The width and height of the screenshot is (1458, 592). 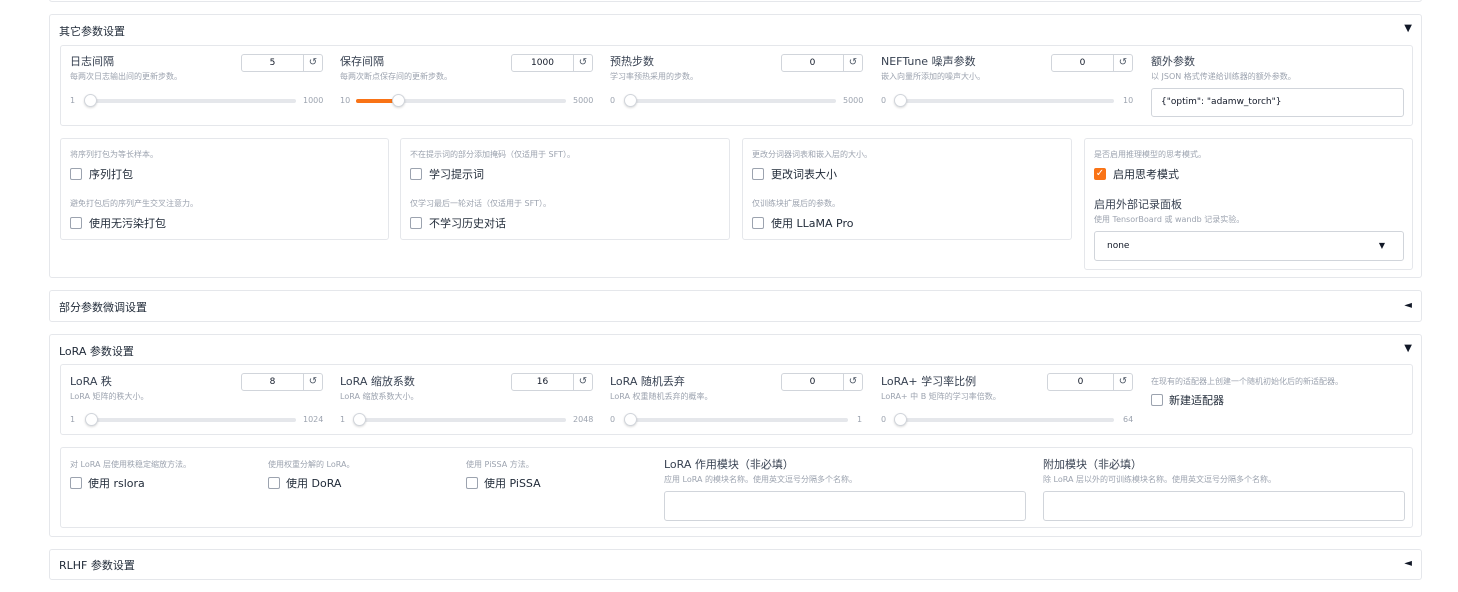 What do you see at coordinates (190, 419) in the screenshot?
I see `lora-rank-slider` at bounding box center [190, 419].